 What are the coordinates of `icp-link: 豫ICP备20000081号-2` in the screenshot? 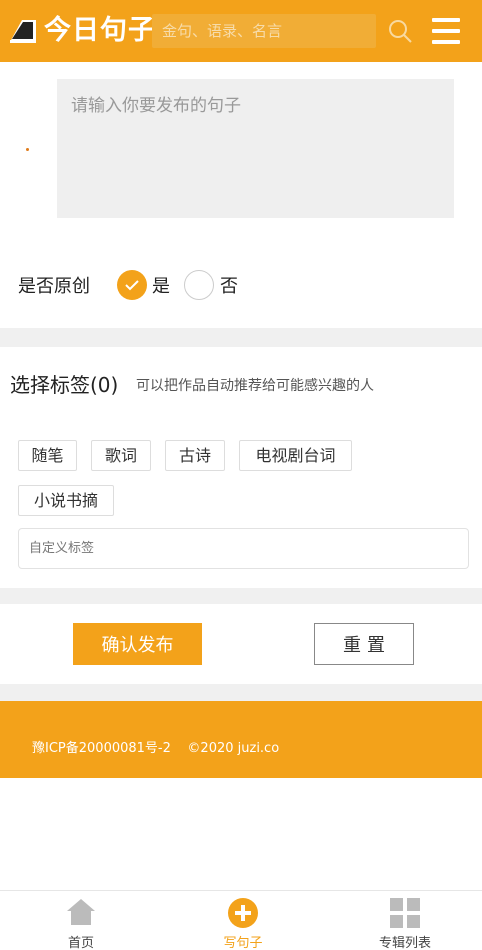 It's located at (101, 748).